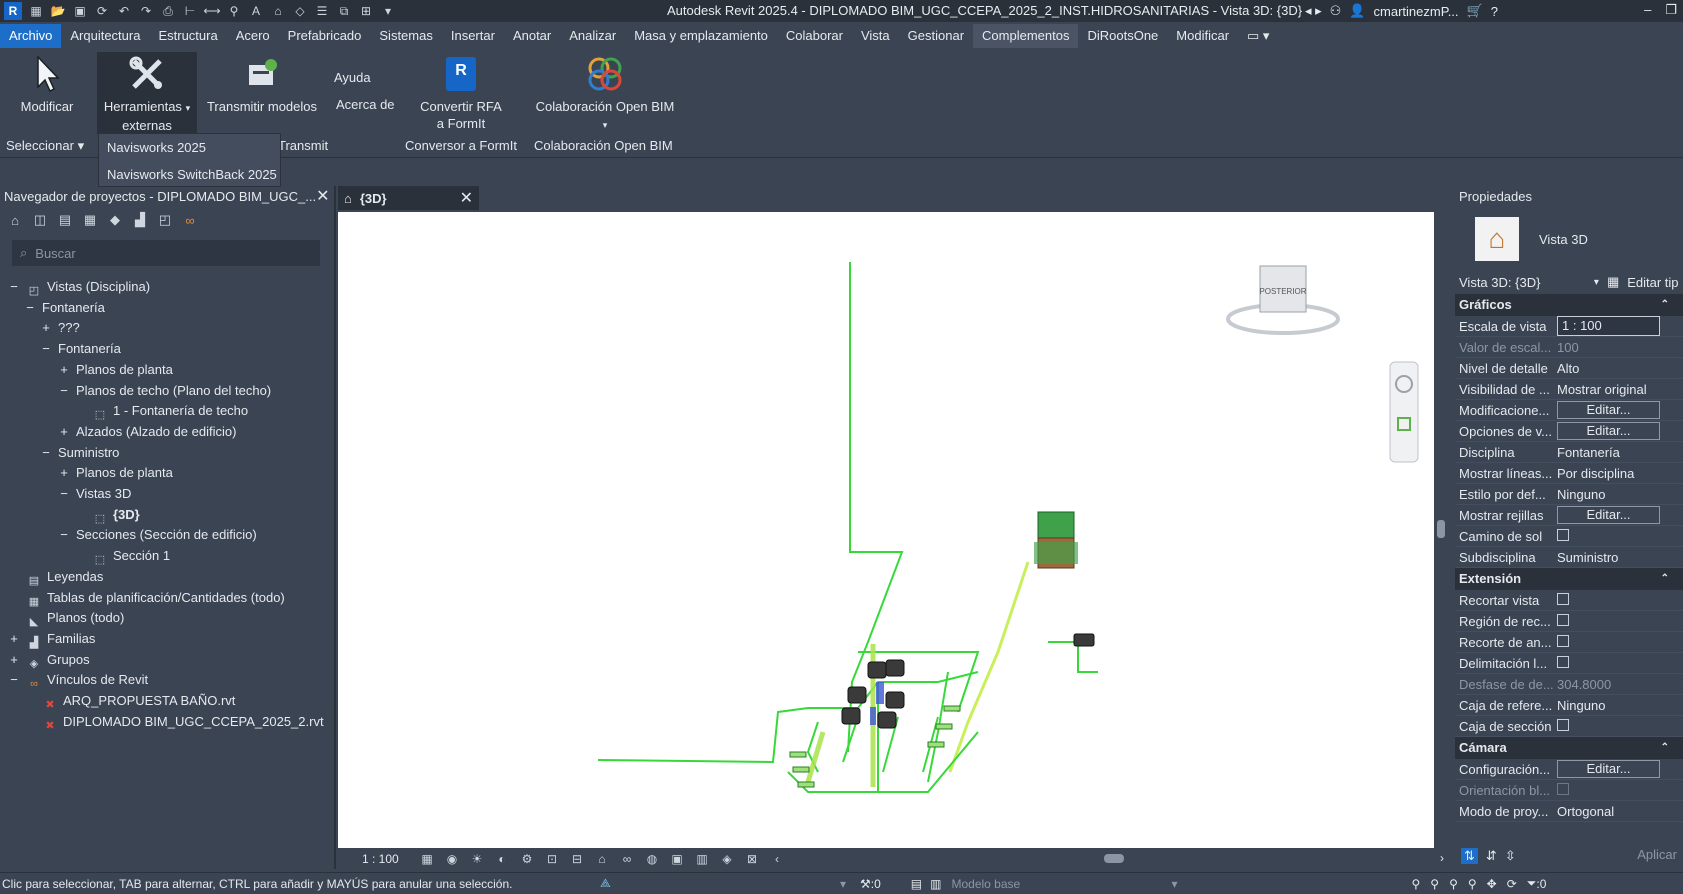 This screenshot has width=1683, height=894. What do you see at coordinates (1522, 282) in the screenshot?
I see `instance-dropdown: Vista 3D: {3D}` at bounding box center [1522, 282].